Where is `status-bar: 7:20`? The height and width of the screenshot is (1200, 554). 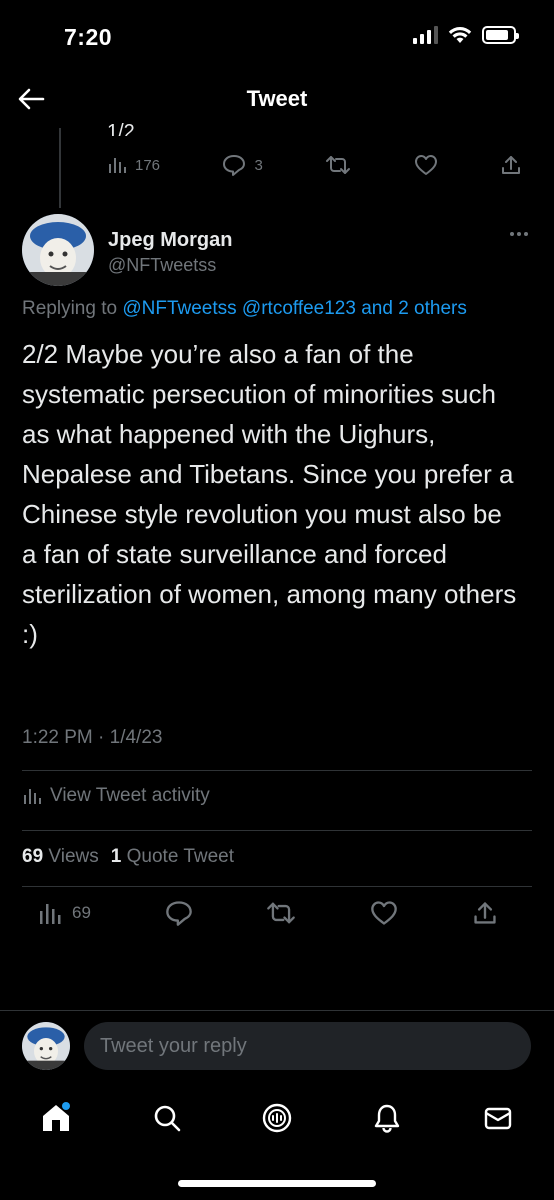
status-bar: 7:20 is located at coordinates (277, 36).